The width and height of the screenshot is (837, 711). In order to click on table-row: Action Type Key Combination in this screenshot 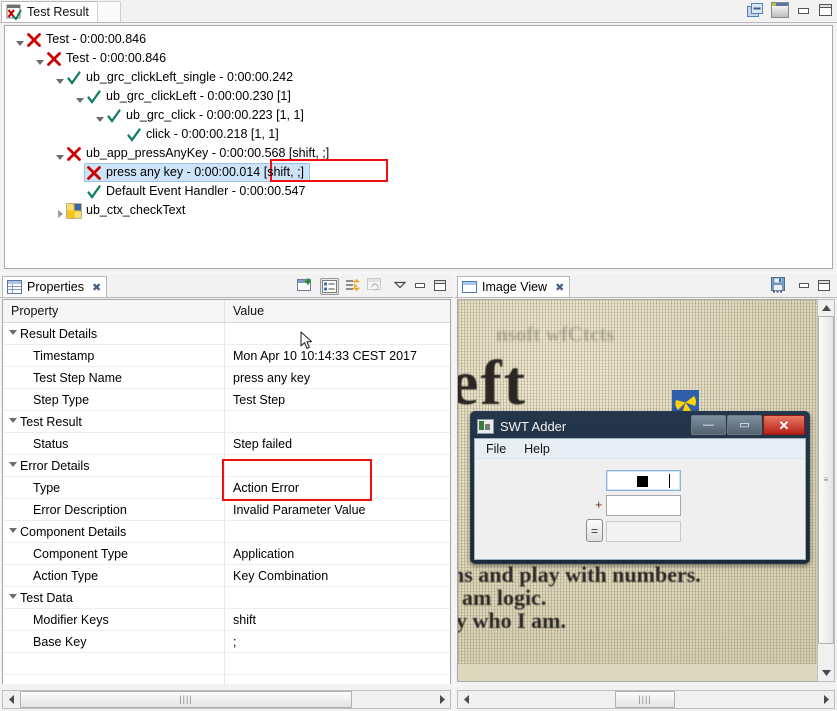, I will do `click(226, 576)`.